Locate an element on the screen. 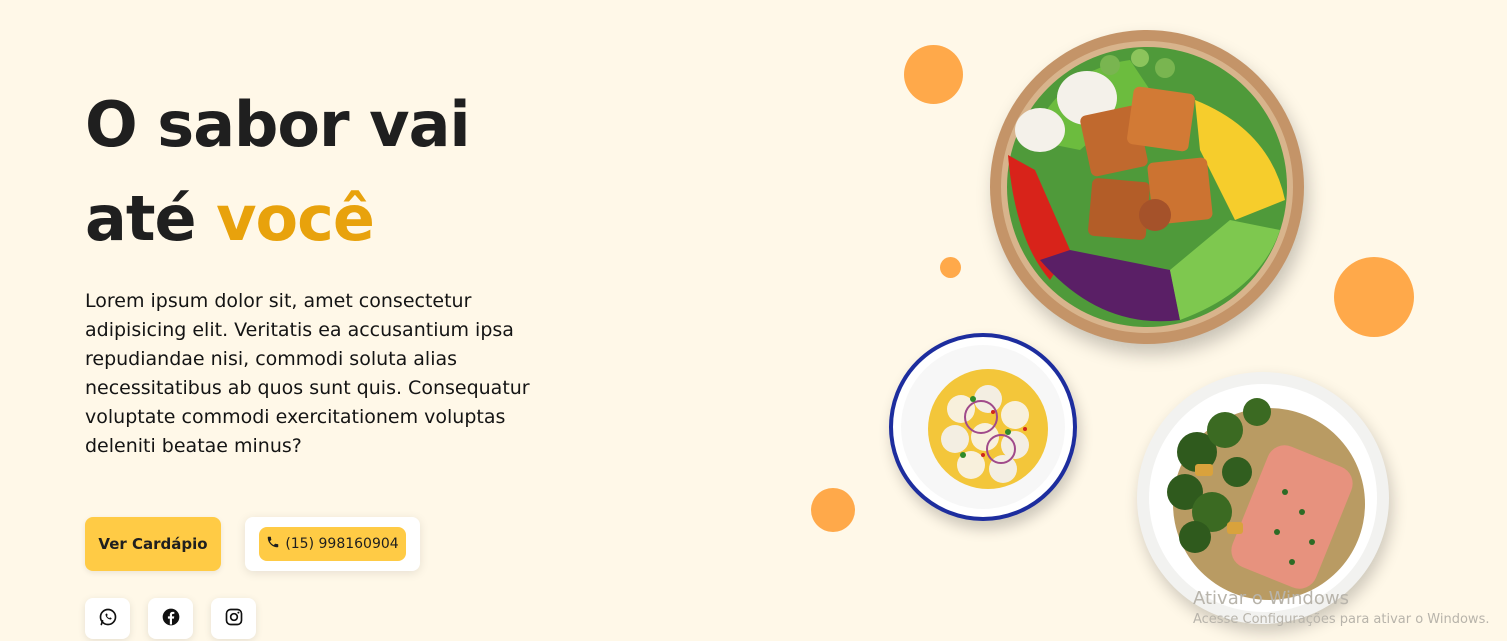 The width and height of the screenshot is (1507, 641). hero-title: O sabor vai até você is located at coordinates (278, 172).